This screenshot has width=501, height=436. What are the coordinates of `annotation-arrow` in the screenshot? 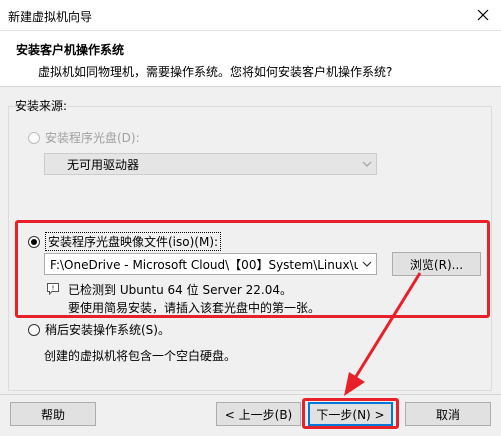 It's located at (383, 334).